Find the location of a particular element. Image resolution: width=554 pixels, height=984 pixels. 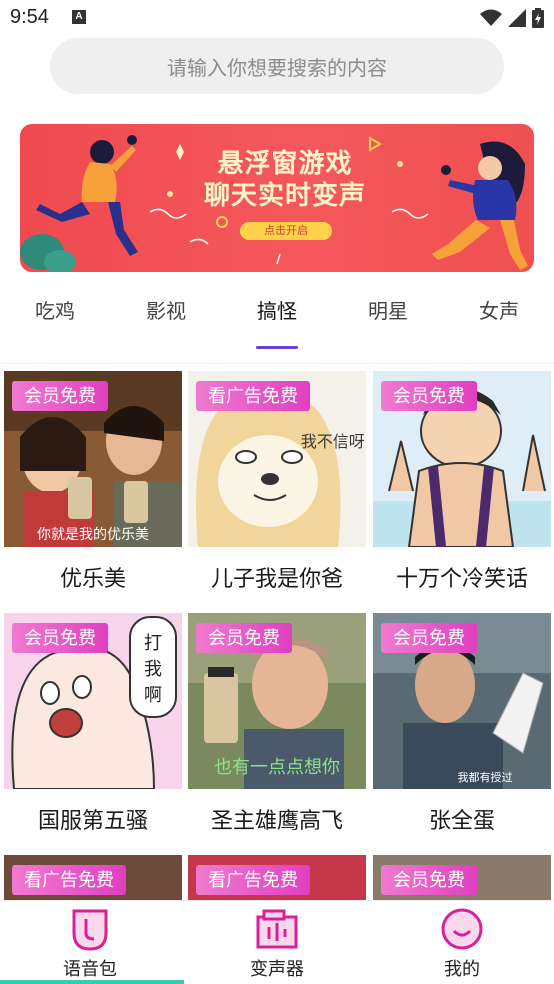

banner-title: 悬浮窗游戏 聊天实时变声 is located at coordinates (285, 180).